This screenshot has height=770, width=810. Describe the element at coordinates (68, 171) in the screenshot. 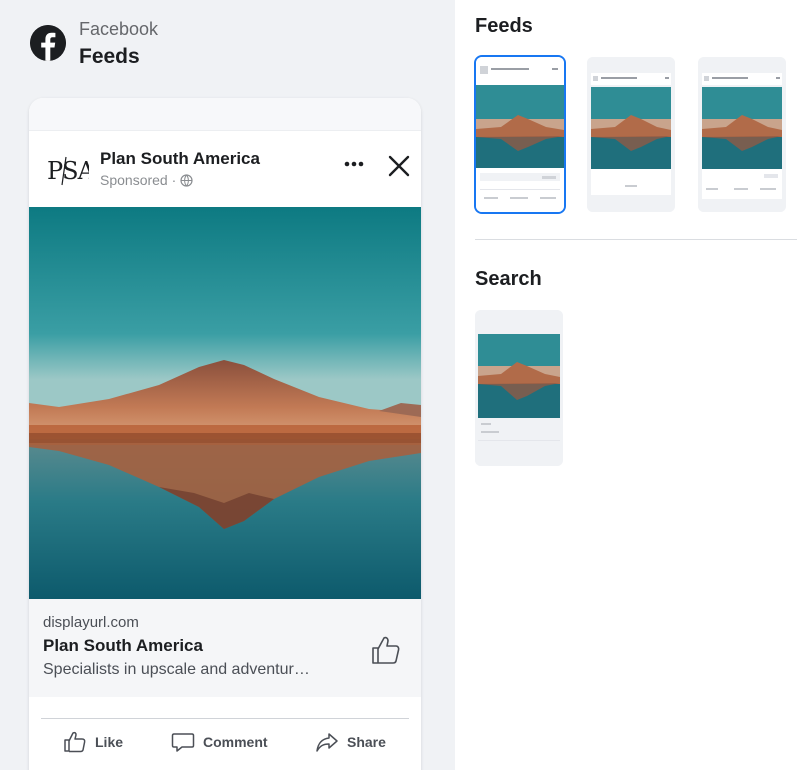

I see `svg-text: PSA` at that location.